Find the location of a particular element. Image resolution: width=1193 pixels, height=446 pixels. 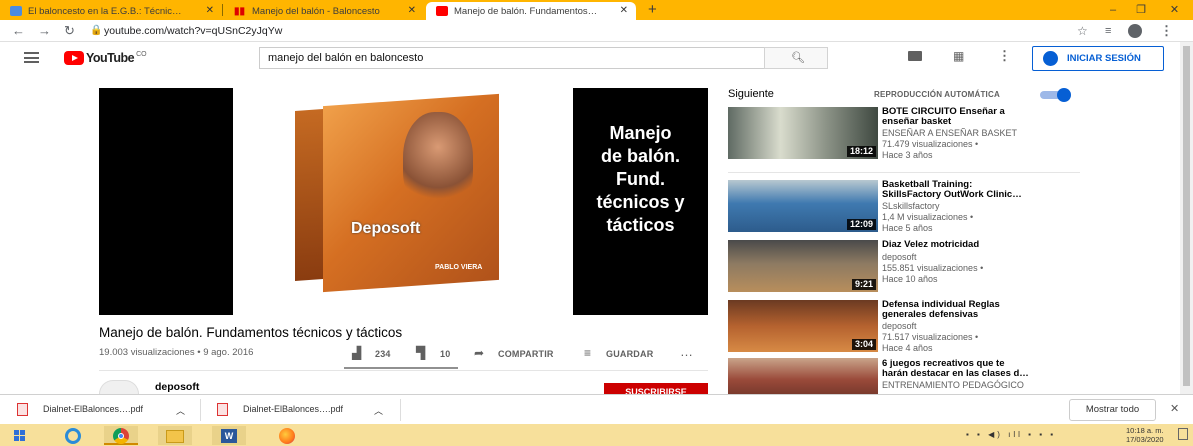

section-divider is located at coordinates (904, 172).